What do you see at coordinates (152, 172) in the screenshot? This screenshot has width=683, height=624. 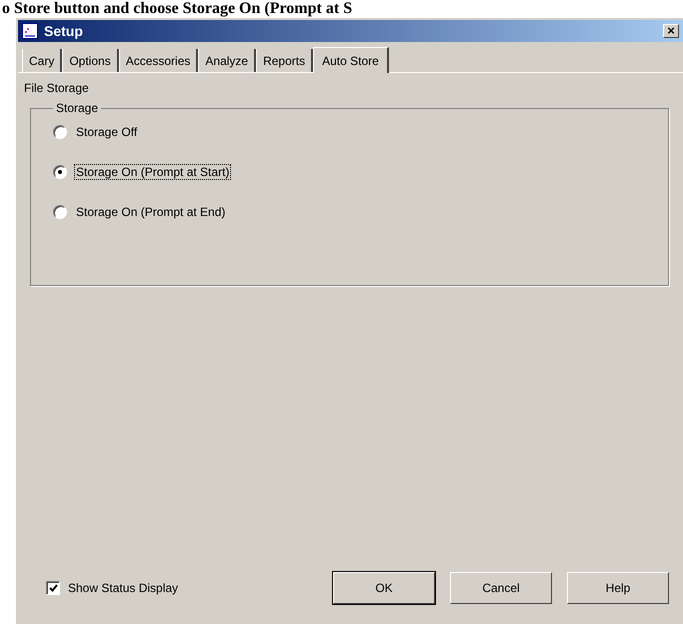 I see `radio-label: Storage On (Prompt at Start)` at bounding box center [152, 172].